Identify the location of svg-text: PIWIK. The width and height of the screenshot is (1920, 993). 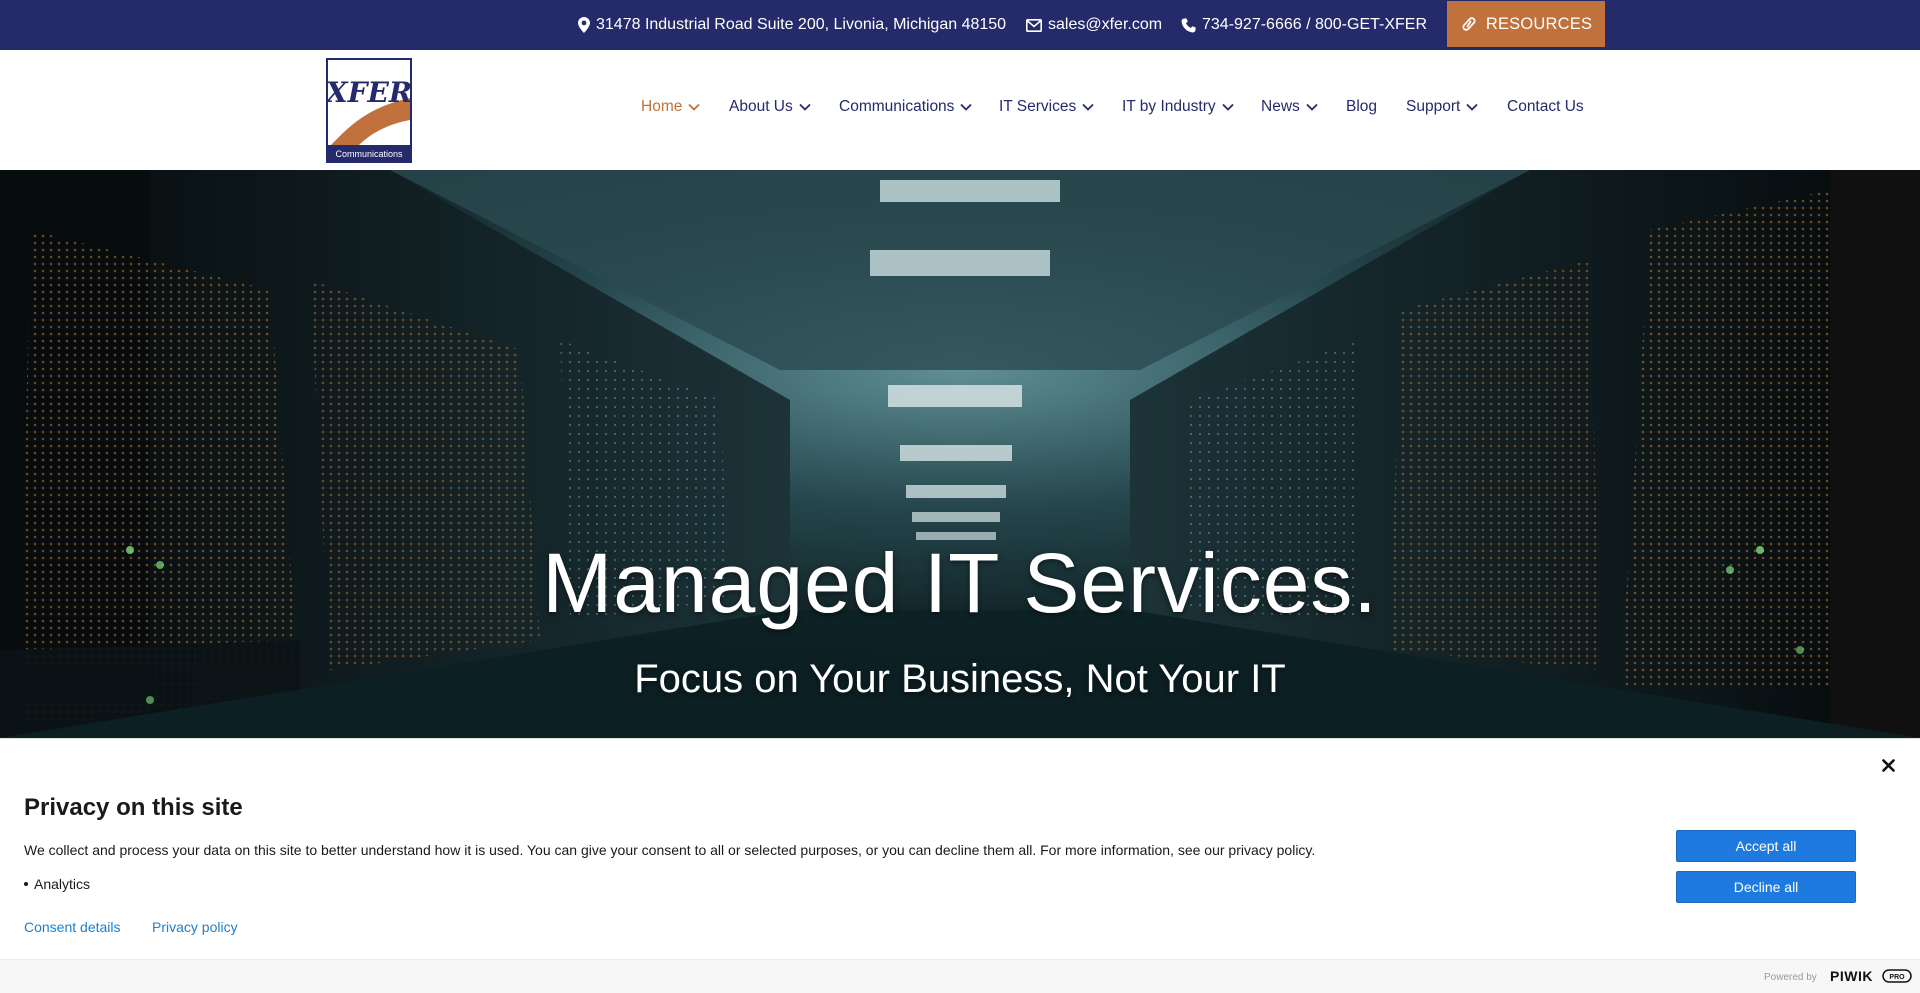
(1851, 976).